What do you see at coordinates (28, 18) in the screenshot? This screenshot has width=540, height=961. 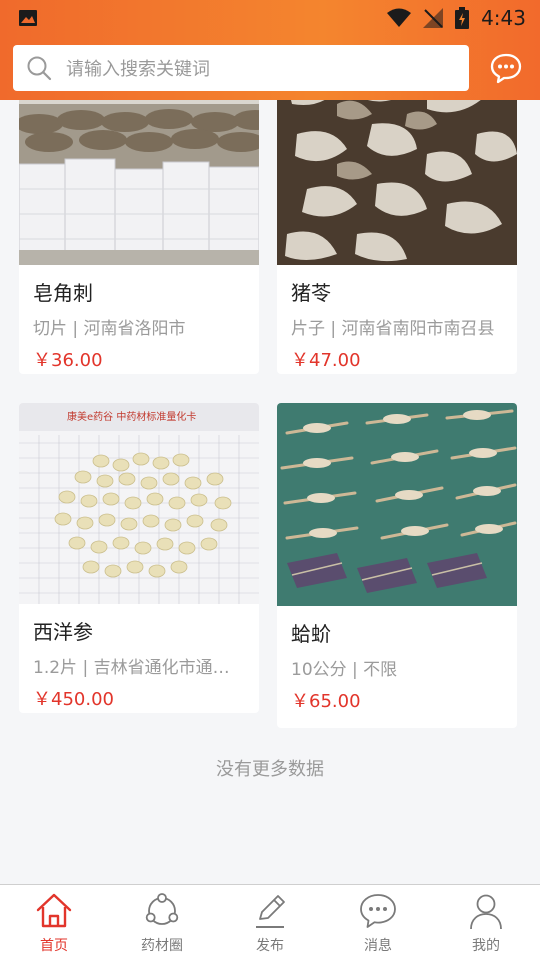 I see `image-notification-icon` at bounding box center [28, 18].